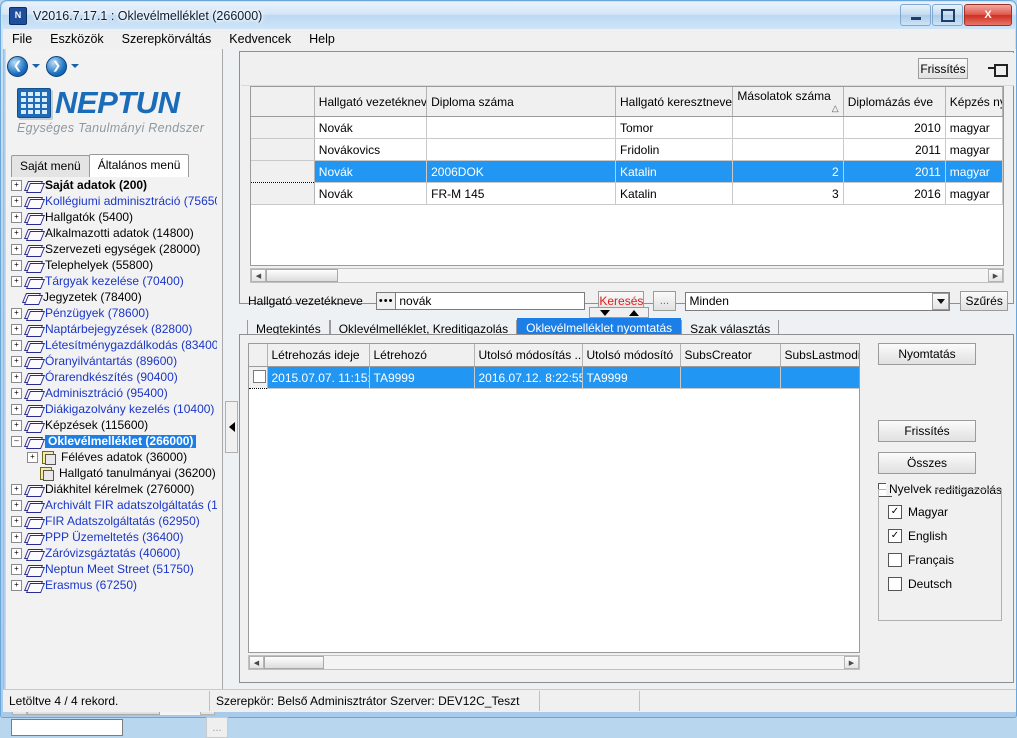 This screenshot has width=1017, height=738. Describe the element at coordinates (113, 201) in the screenshot. I see `tree-item: + Kollégiumi adminisztráció (75650)` at that location.